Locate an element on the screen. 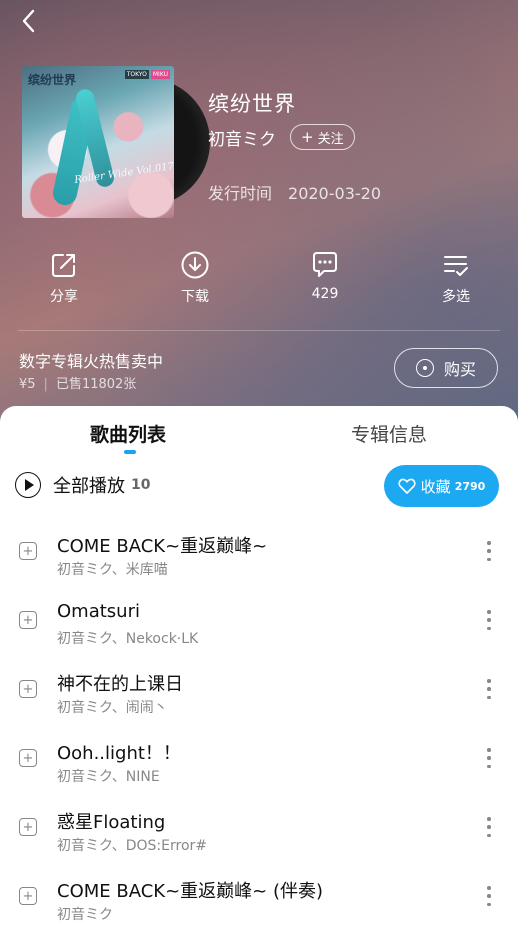 The height and width of the screenshot is (930, 518). tab-album-info: 专辑信息 is located at coordinates (389, 433).